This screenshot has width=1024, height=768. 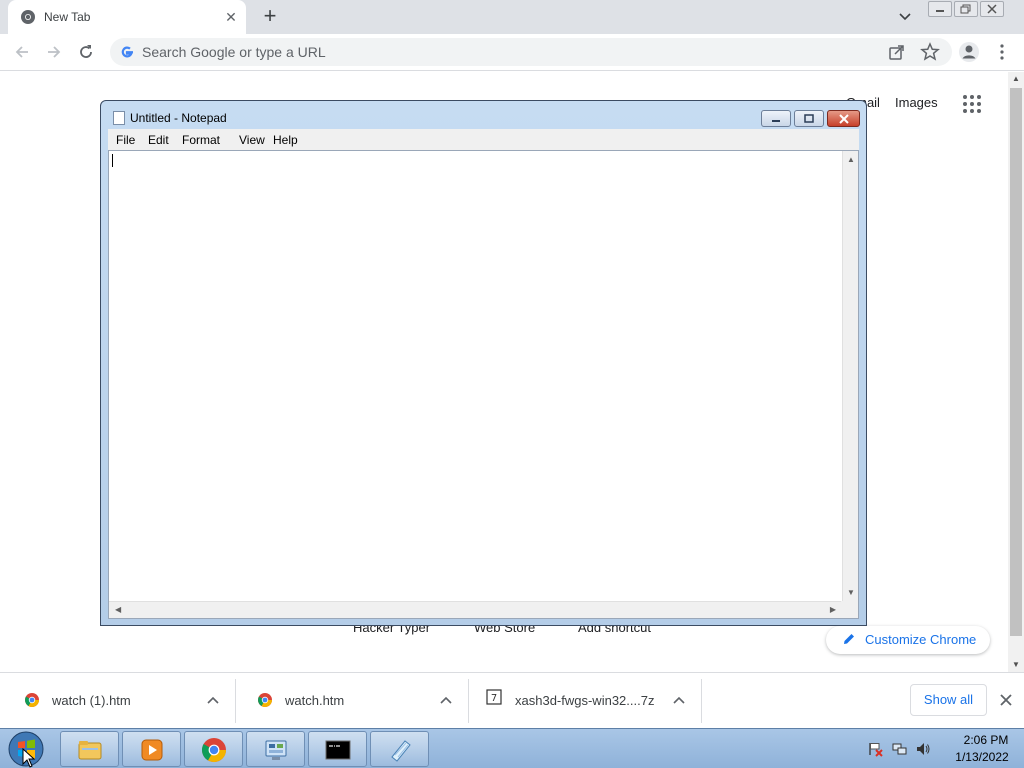 I want to click on customize-chrome-label: Customize Chrome, so click(x=921, y=639).